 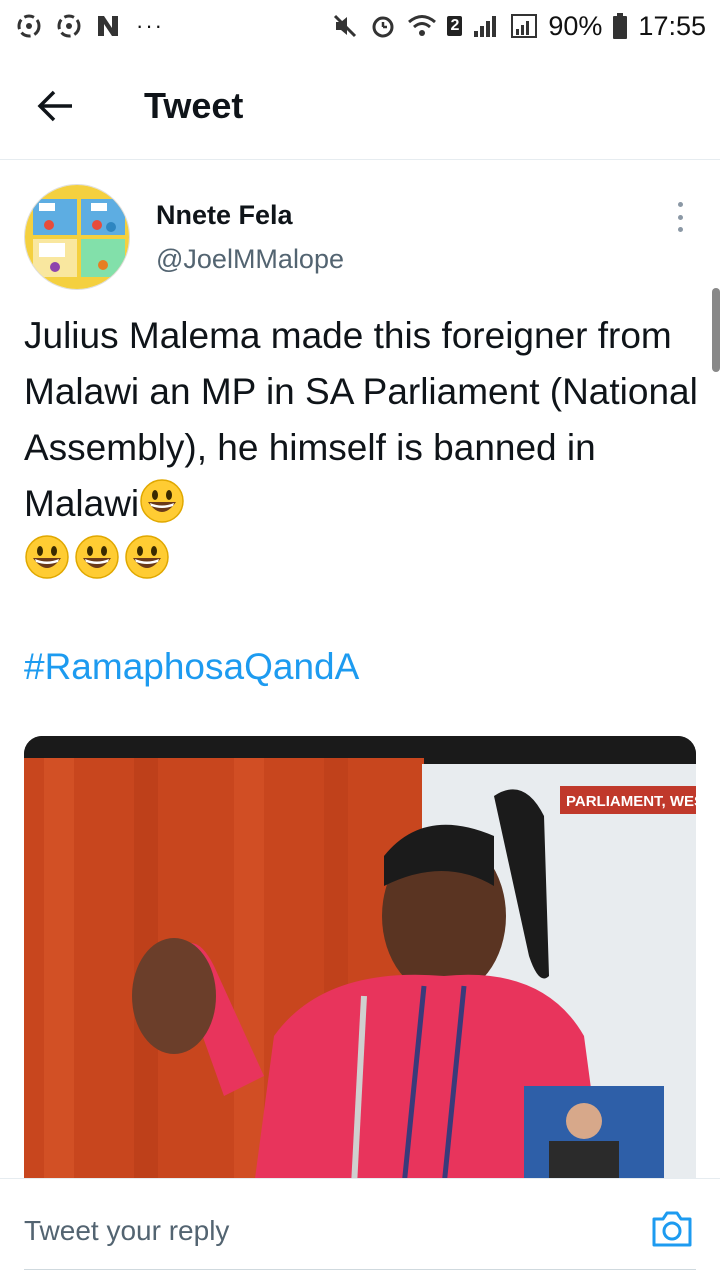 I want to click on more-options-button, so click(x=680, y=217).